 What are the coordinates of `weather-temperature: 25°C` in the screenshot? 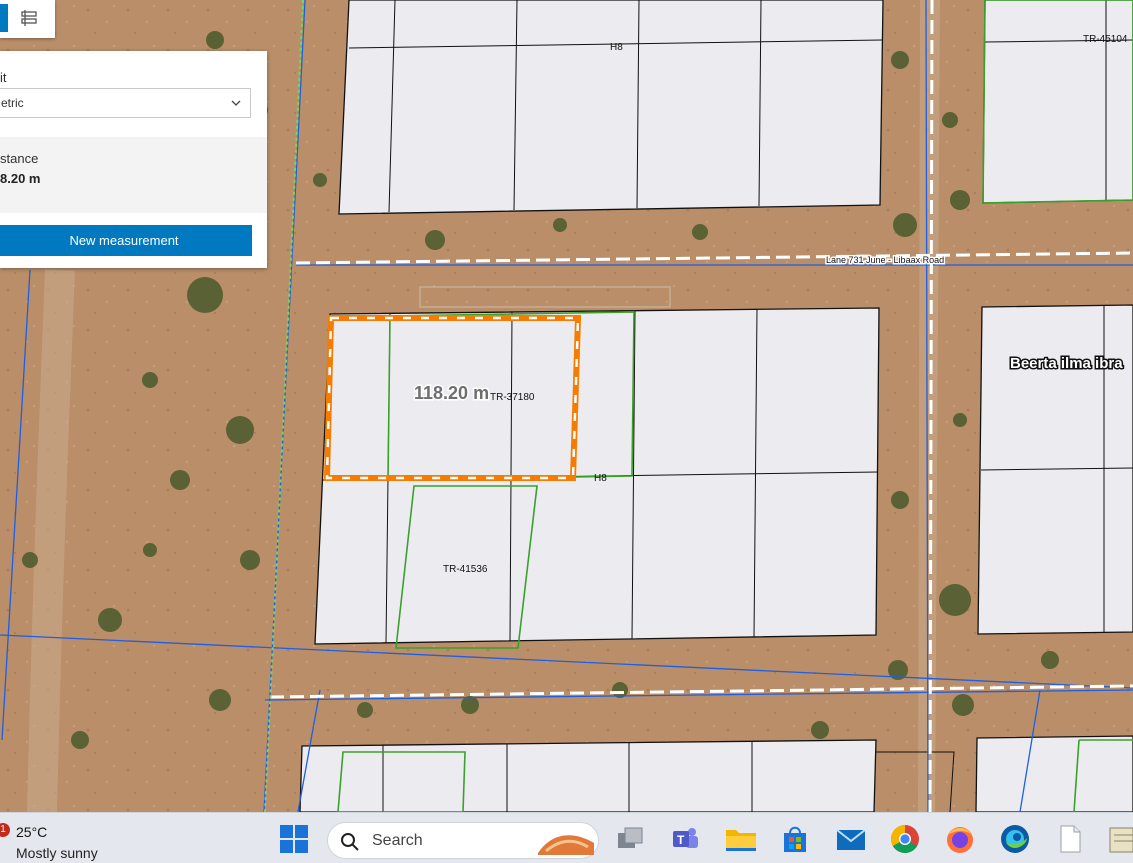 It's located at (32, 832).